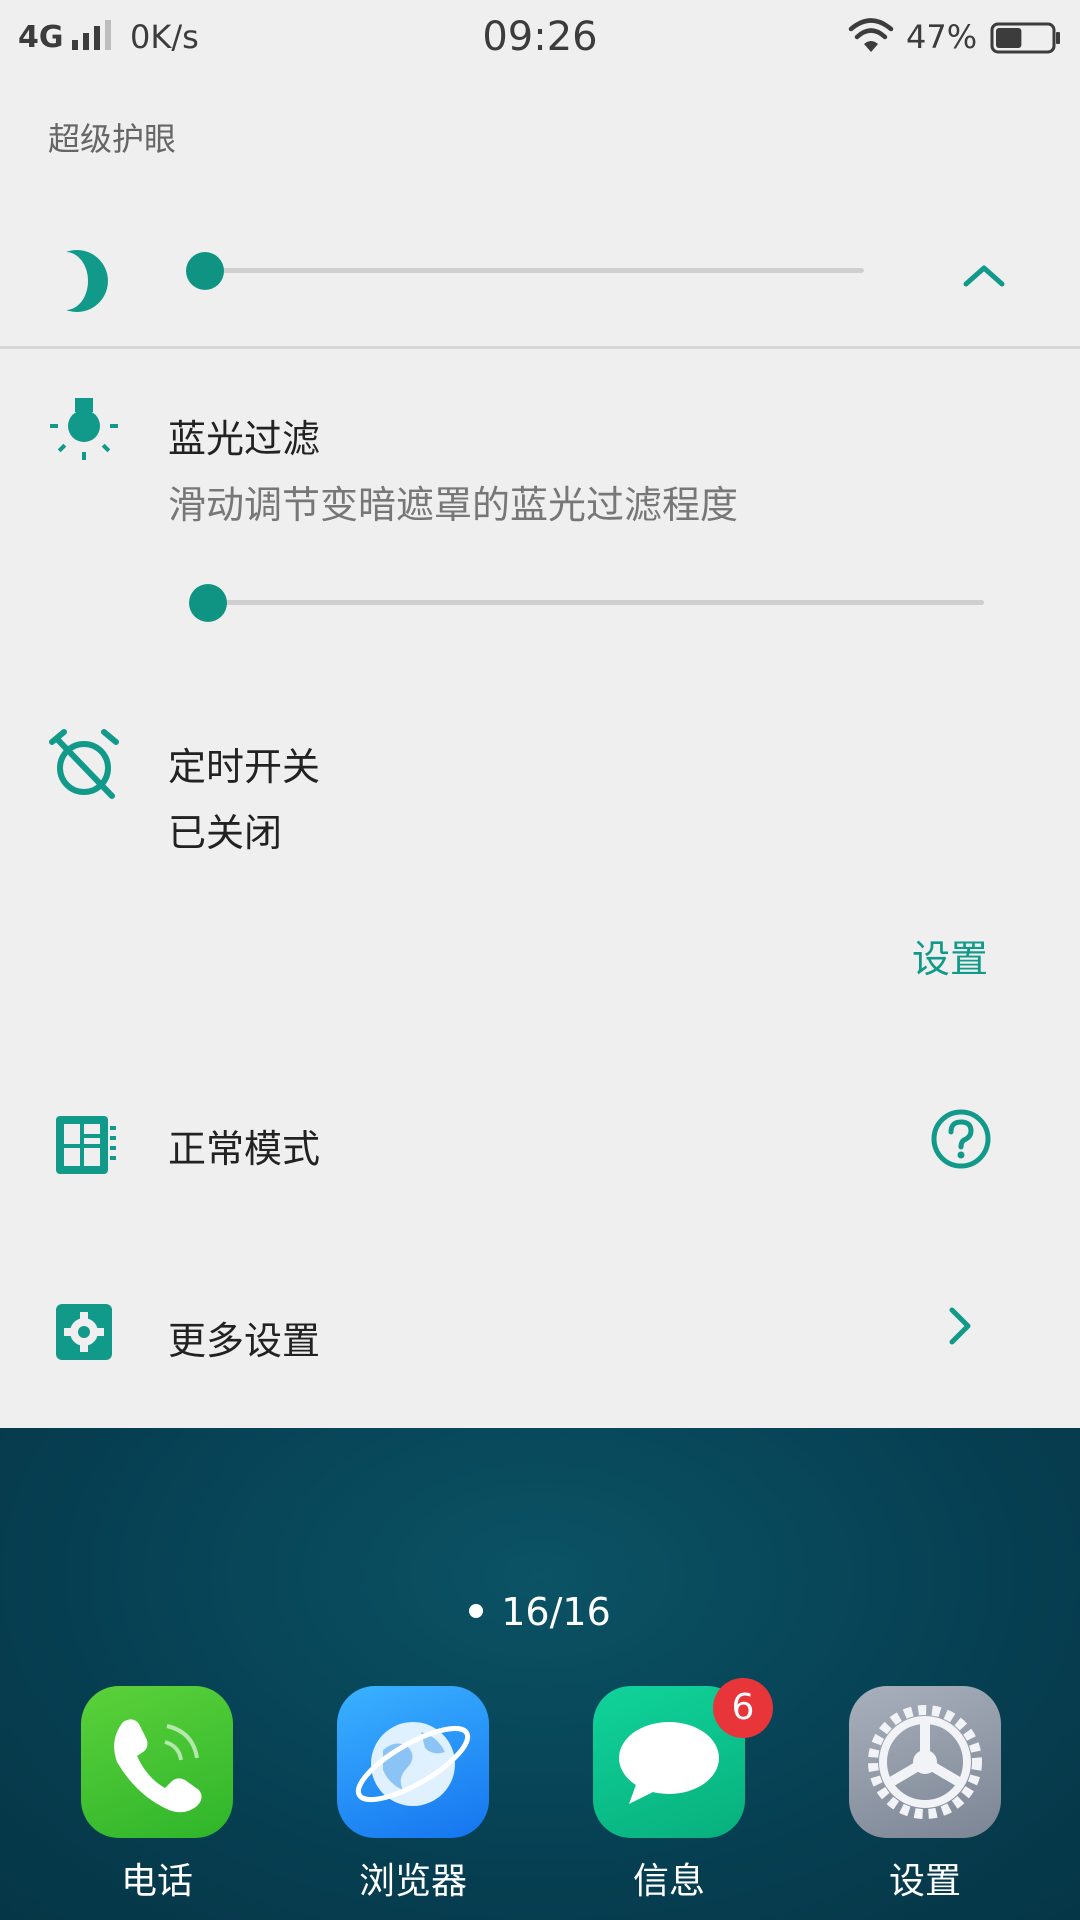  I want to click on mode-grid-icon, so click(86, 1145).